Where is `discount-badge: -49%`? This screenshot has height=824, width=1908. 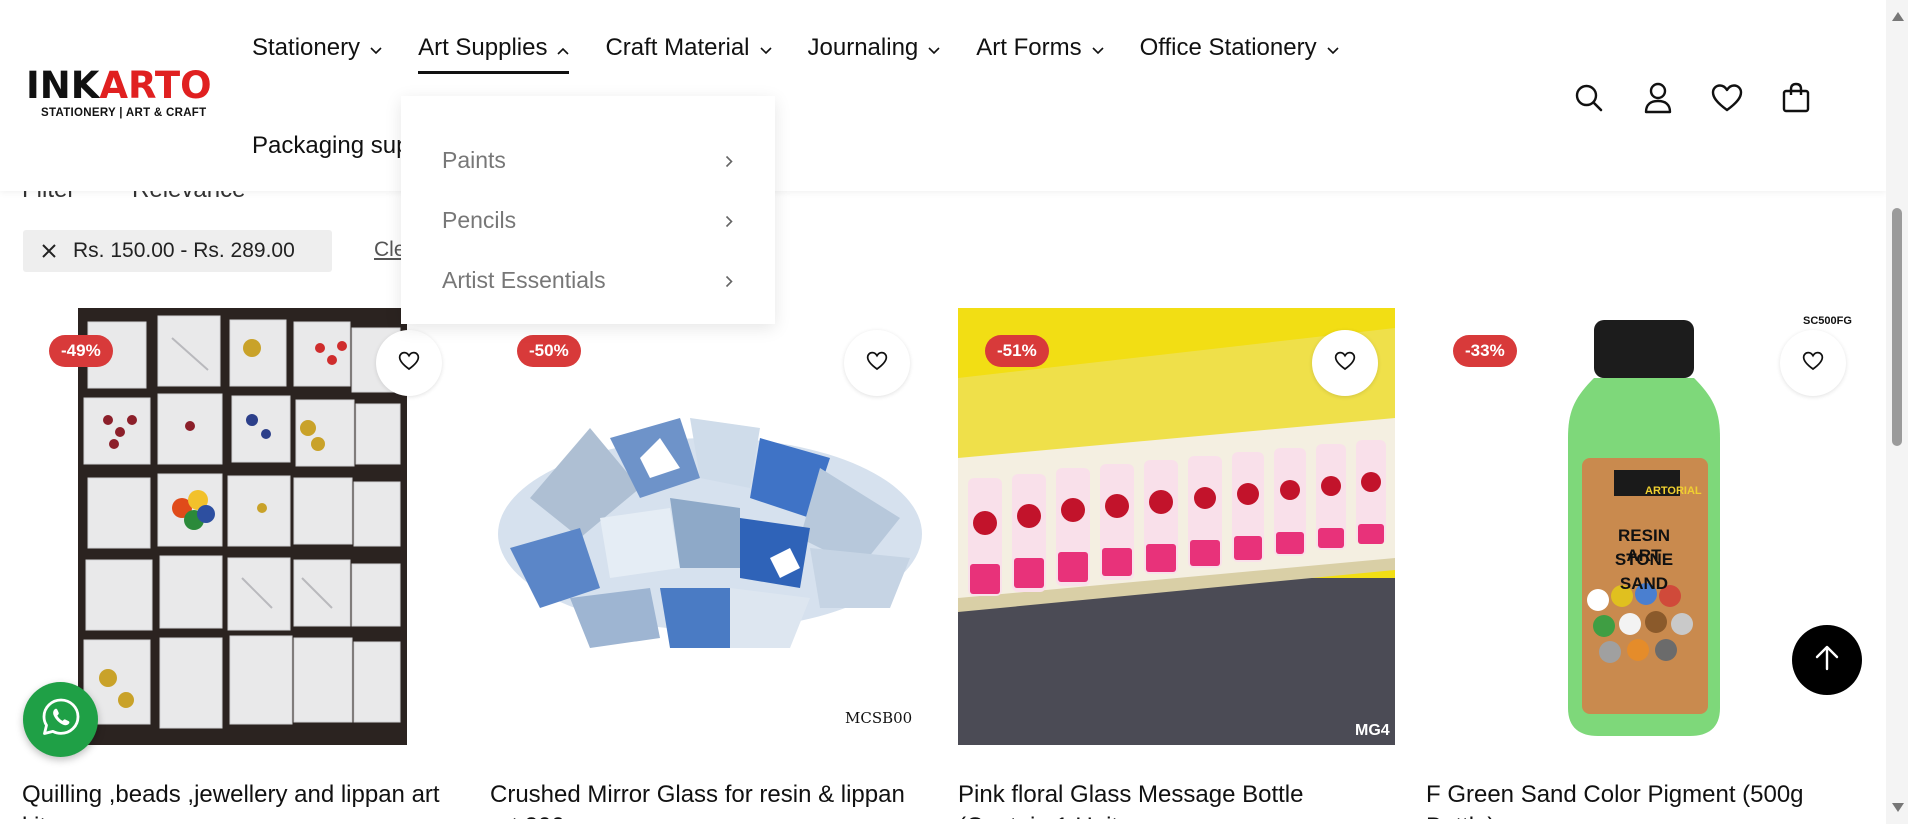
discount-badge: -49% is located at coordinates (81, 351).